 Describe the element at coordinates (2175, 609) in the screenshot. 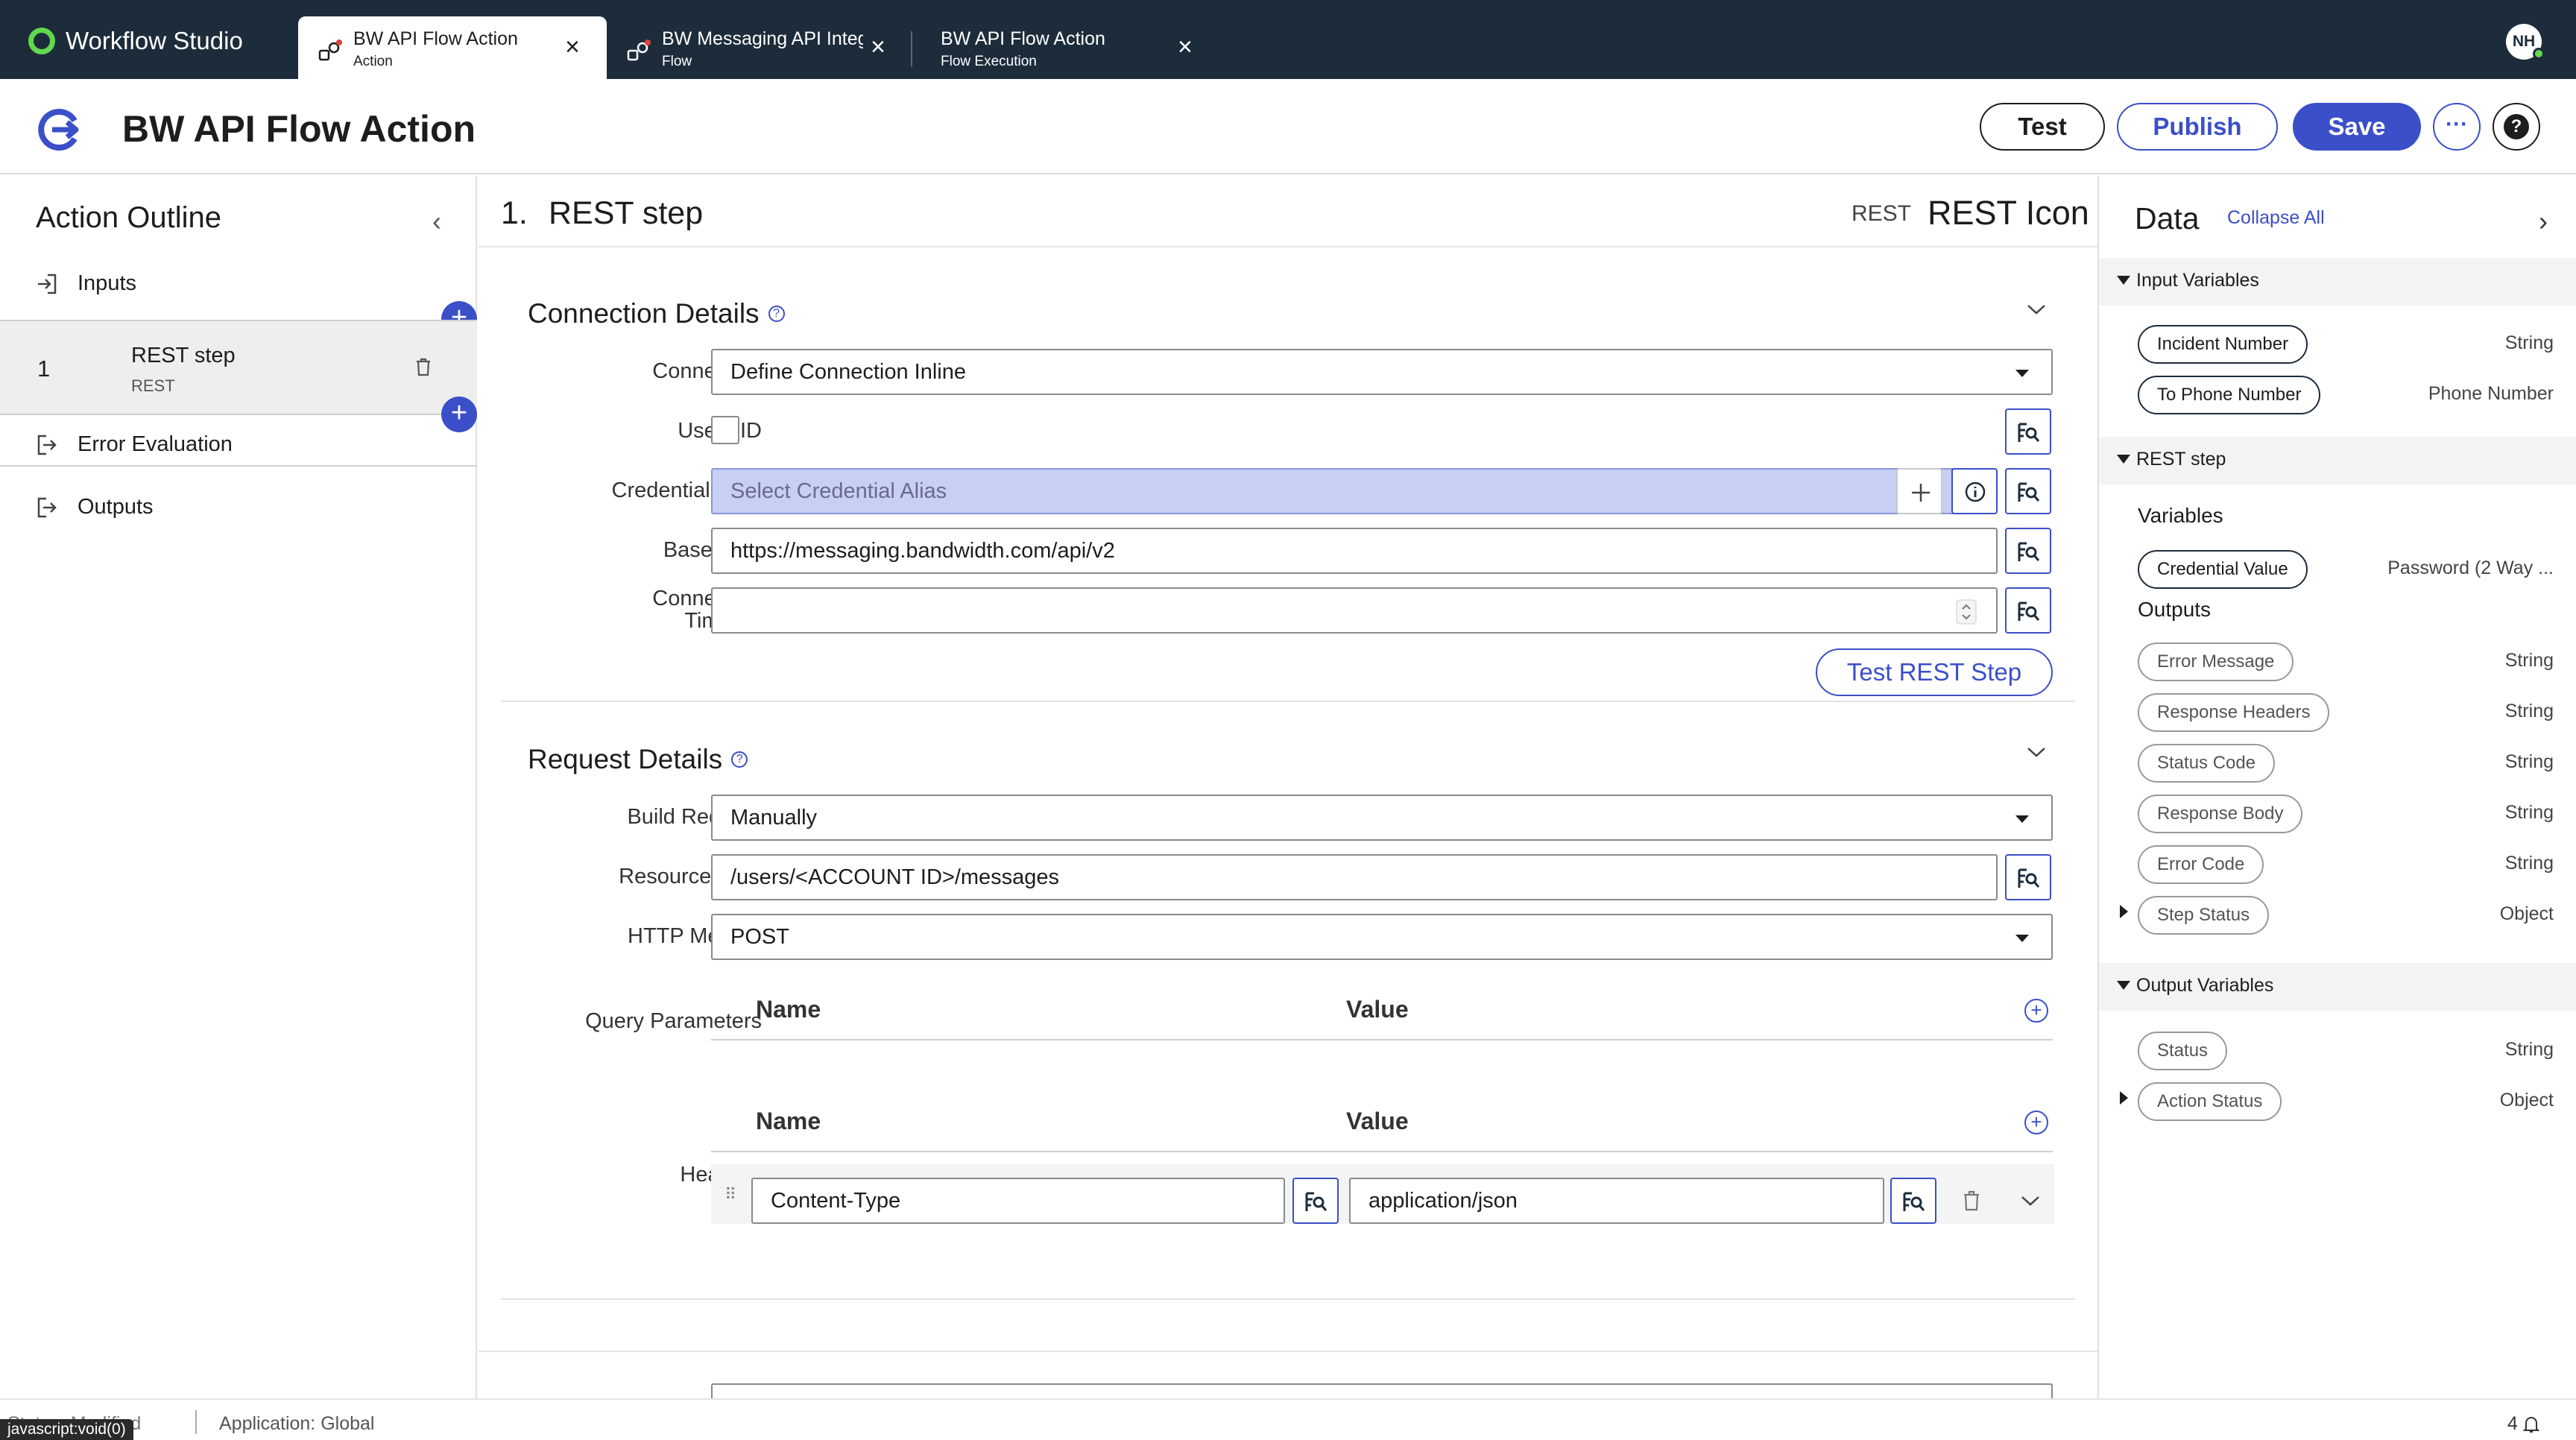

I see `outputs-label: Outputs` at that location.